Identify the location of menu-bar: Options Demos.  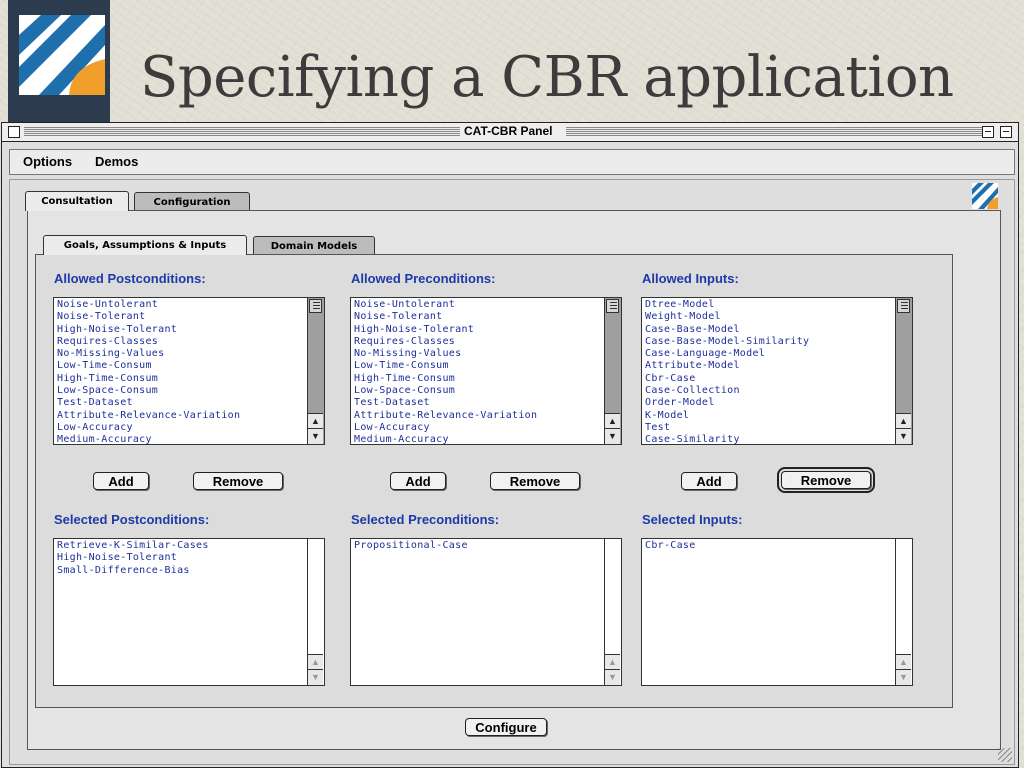
(512, 162).